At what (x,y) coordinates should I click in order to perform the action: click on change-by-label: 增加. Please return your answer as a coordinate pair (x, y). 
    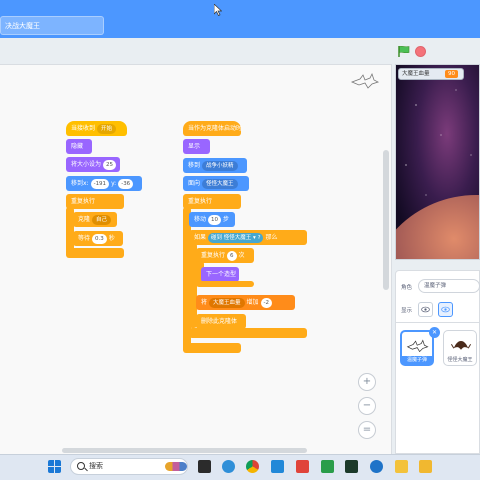
    Looking at the image, I should click on (252, 302).